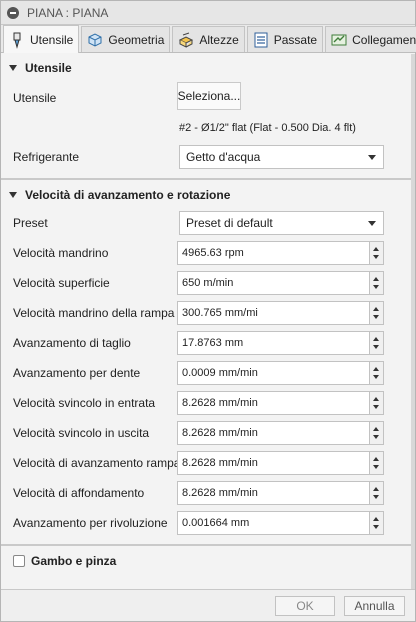 This screenshot has width=416, height=622. What do you see at coordinates (68, 12) in the screenshot?
I see `dialog-title: PIANA` at bounding box center [68, 12].